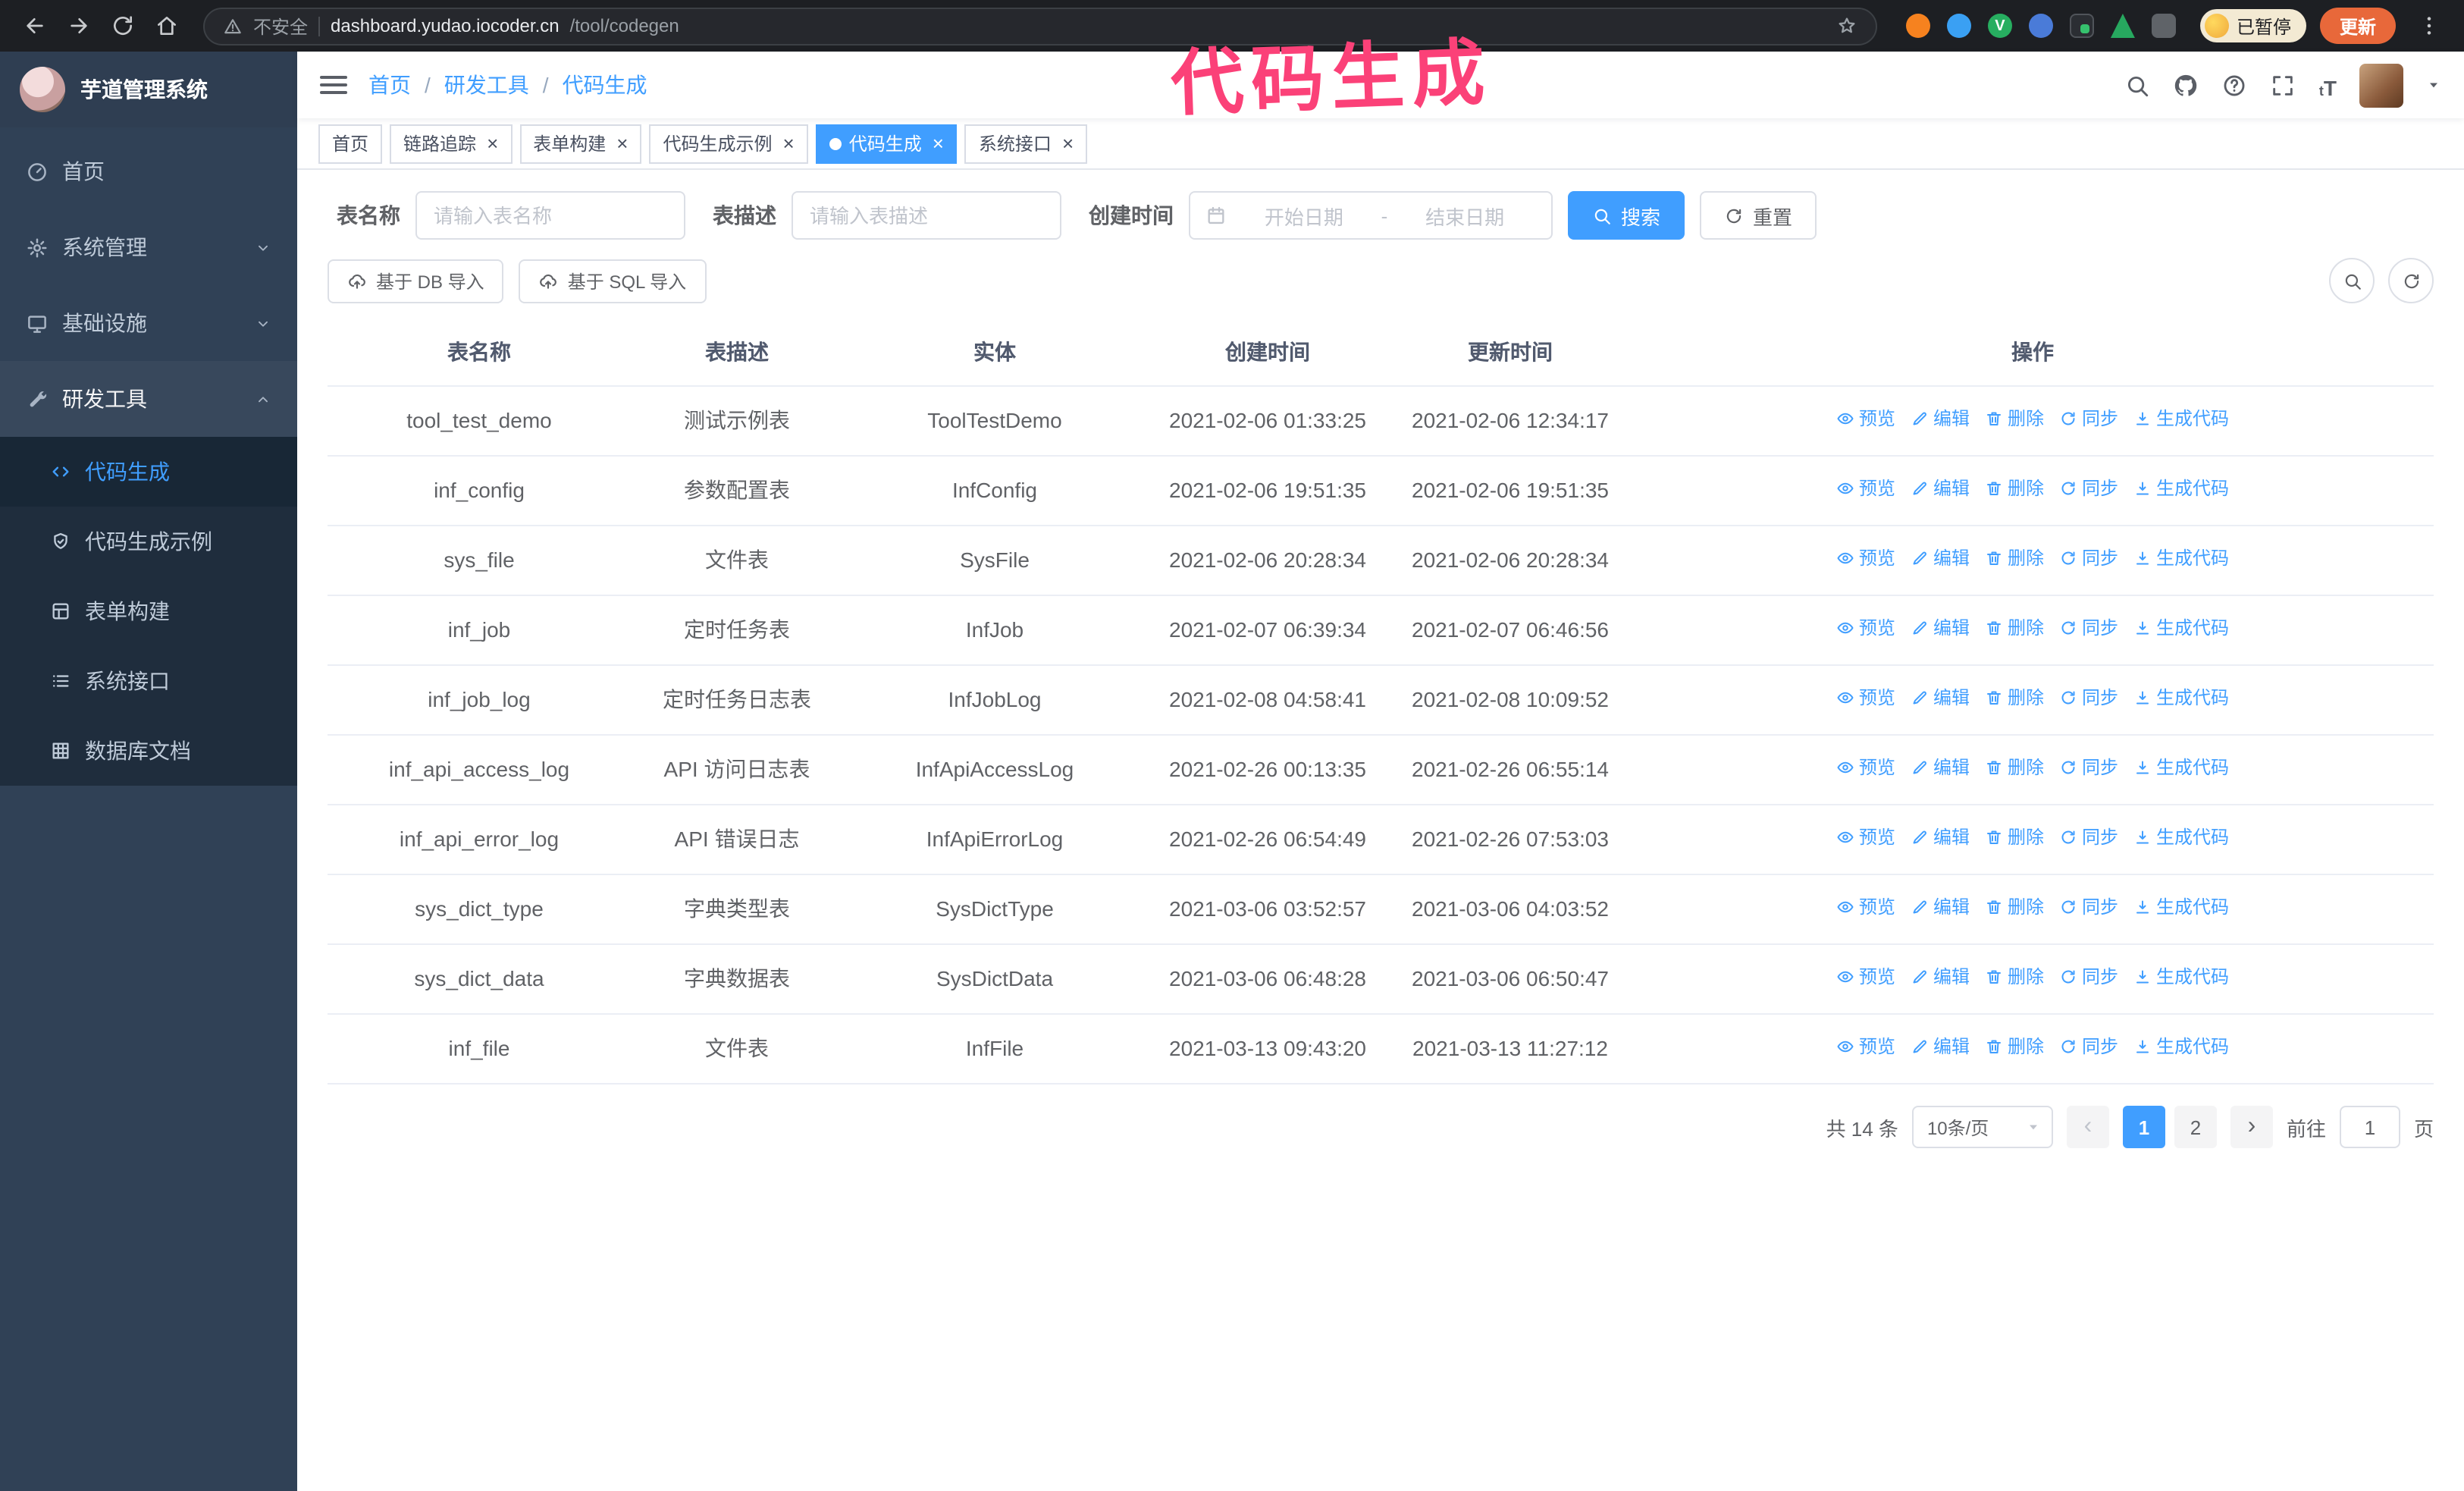 The width and height of the screenshot is (2464, 1491). I want to click on back-icon, so click(35, 26).